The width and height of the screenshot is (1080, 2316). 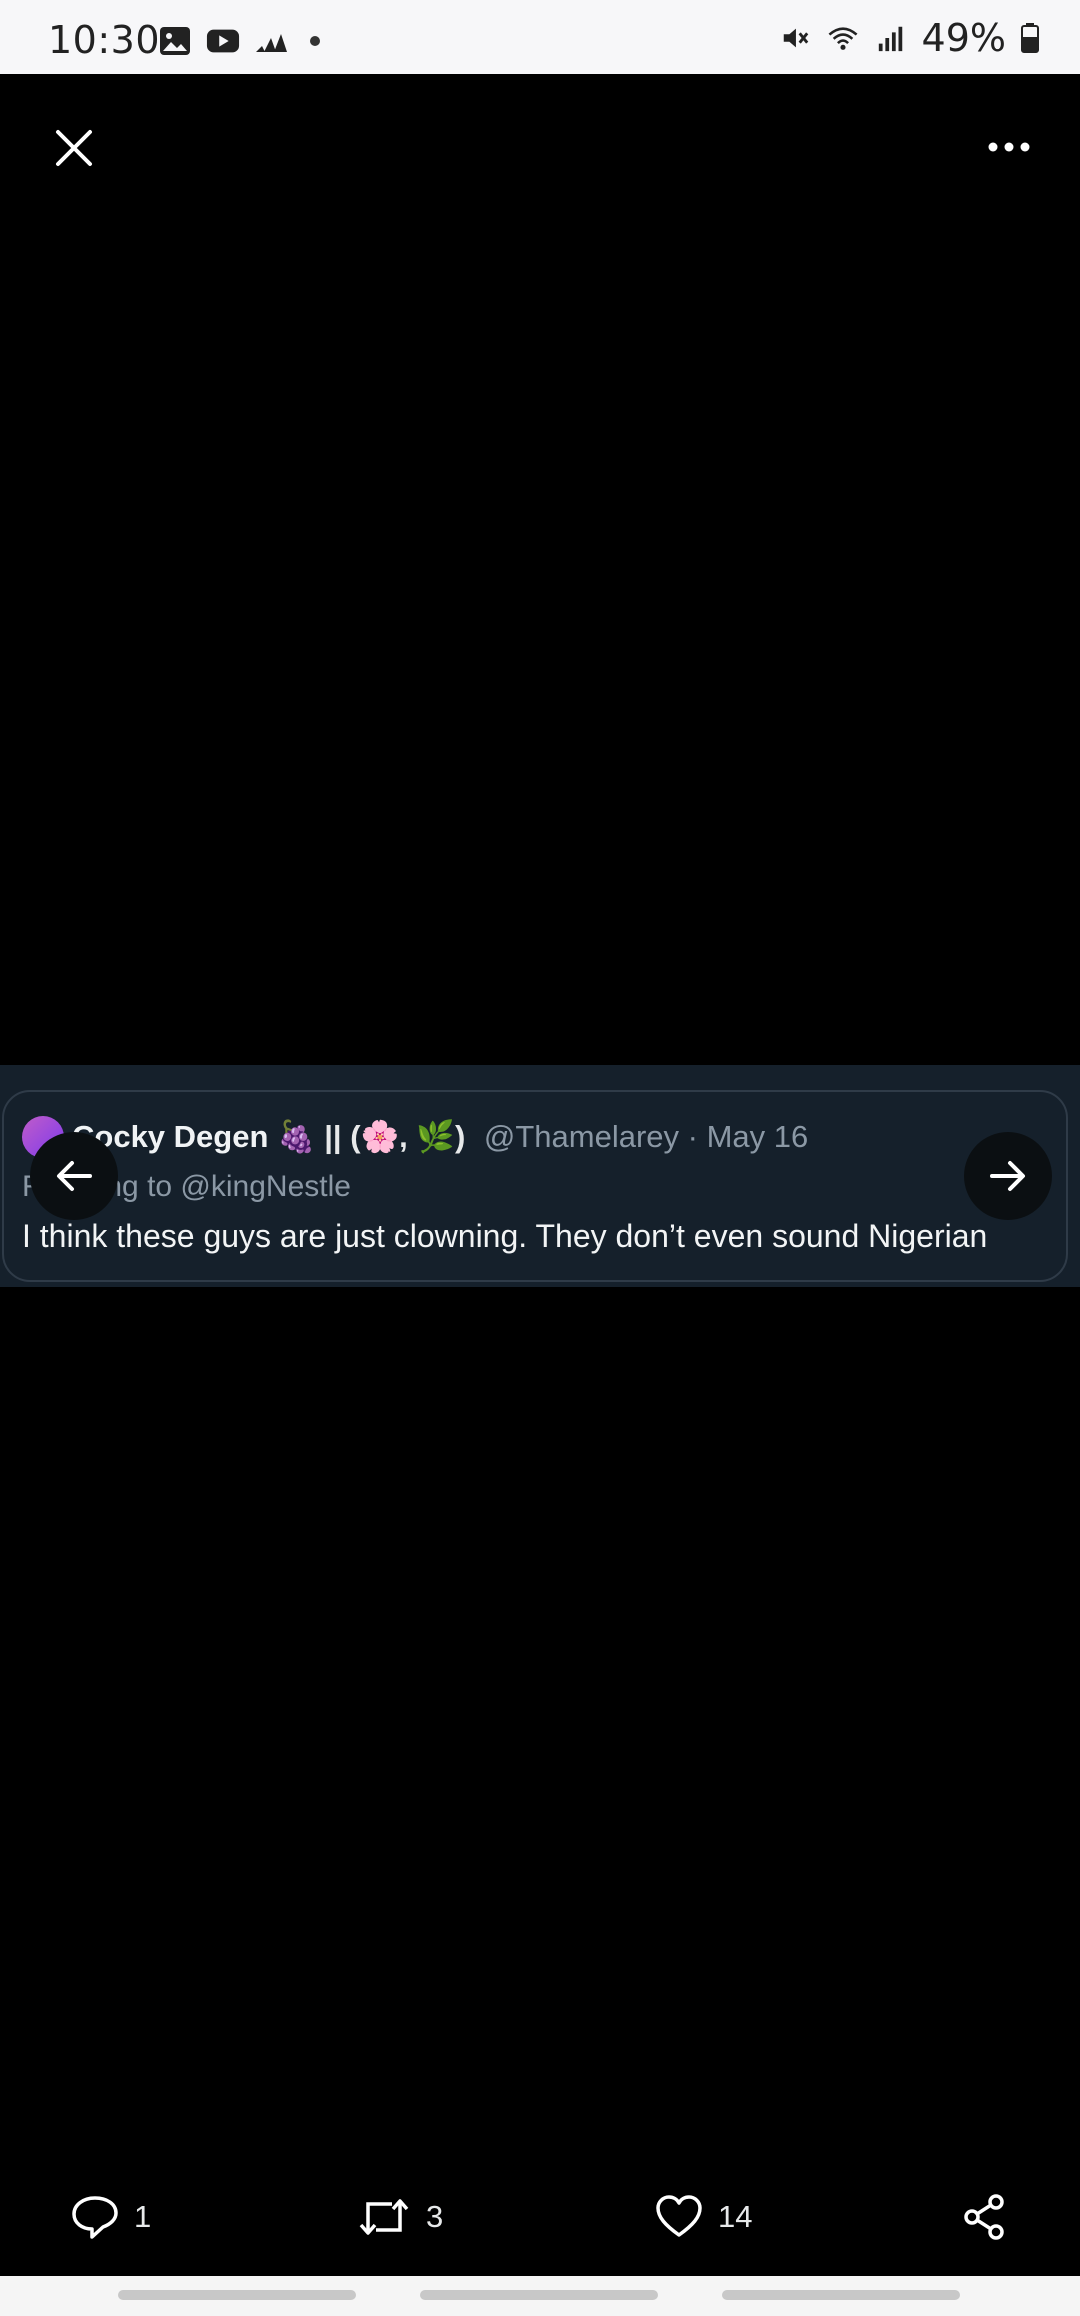 What do you see at coordinates (435, 2216) in the screenshot?
I see `retweet-count: 3` at bounding box center [435, 2216].